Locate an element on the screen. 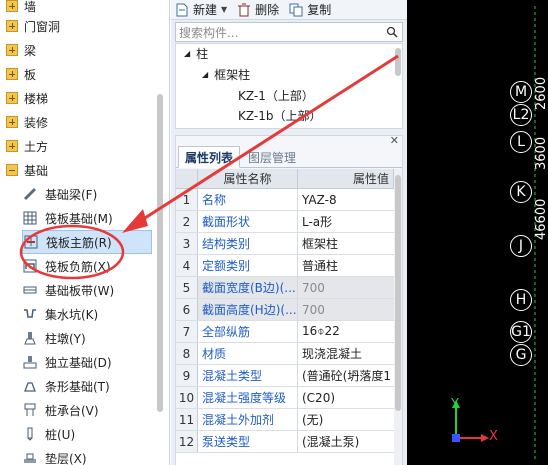 The width and height of the screenshot is (548, 465). tree-node-kz1: KZ-1（上部） is located at coordinates (276, 95).